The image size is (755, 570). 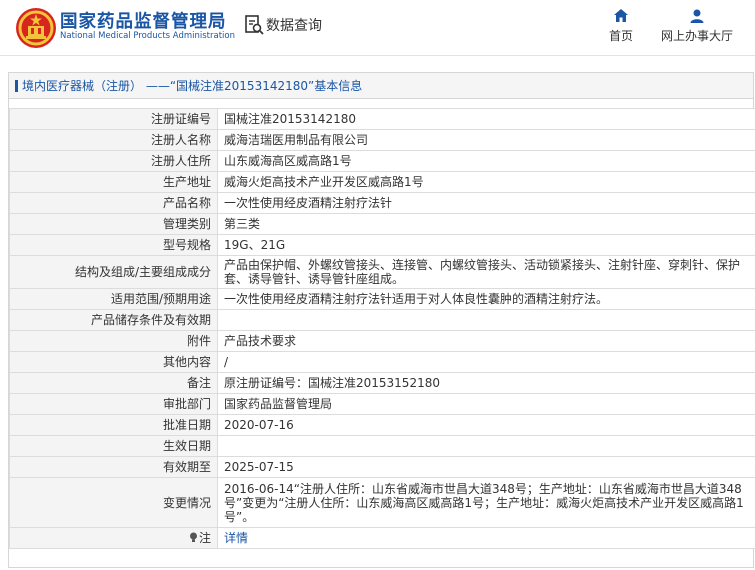 What do you see at coordinates (192, 86) in the screenshot?
I see `breadcrumb-text: 境内医疗器械（注册） ——“国械注准20153142180”基本信息` at bounding box center [192, 86].